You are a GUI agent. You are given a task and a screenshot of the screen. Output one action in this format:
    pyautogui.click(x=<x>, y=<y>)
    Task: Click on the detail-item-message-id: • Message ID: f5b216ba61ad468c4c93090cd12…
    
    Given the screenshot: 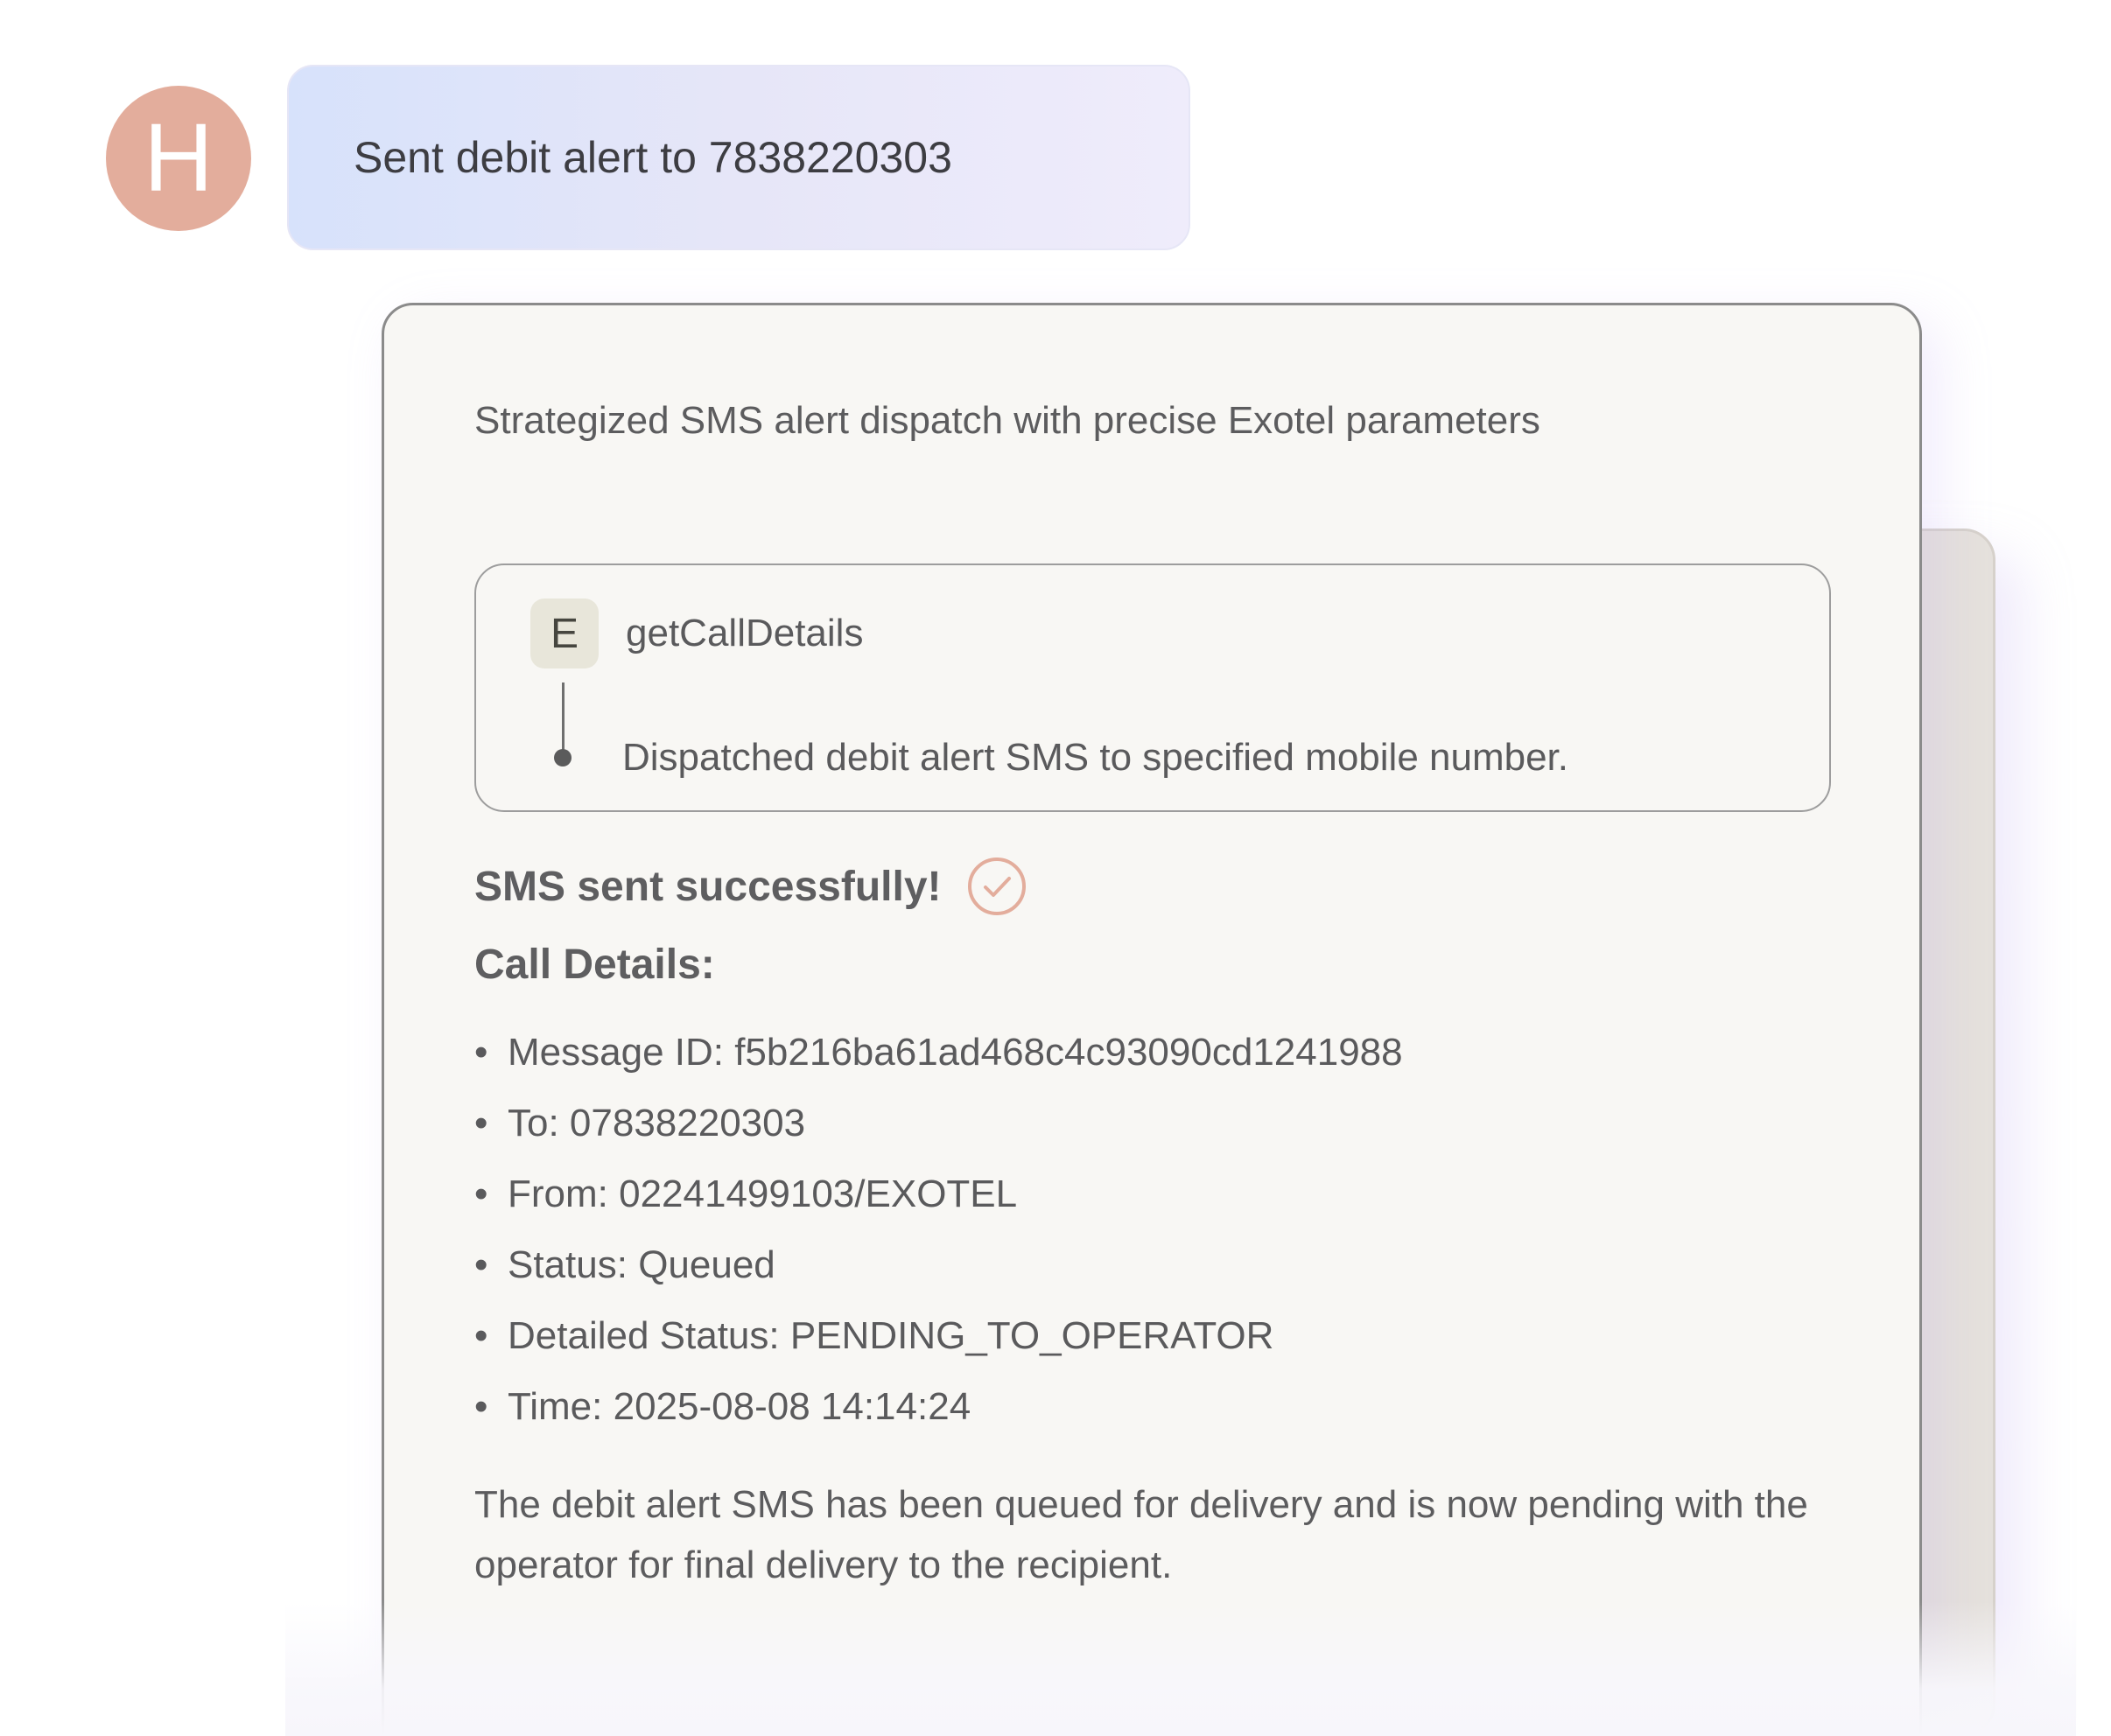 What is the action you would take?
    pyautogui.click(x=938, y=1060)
    